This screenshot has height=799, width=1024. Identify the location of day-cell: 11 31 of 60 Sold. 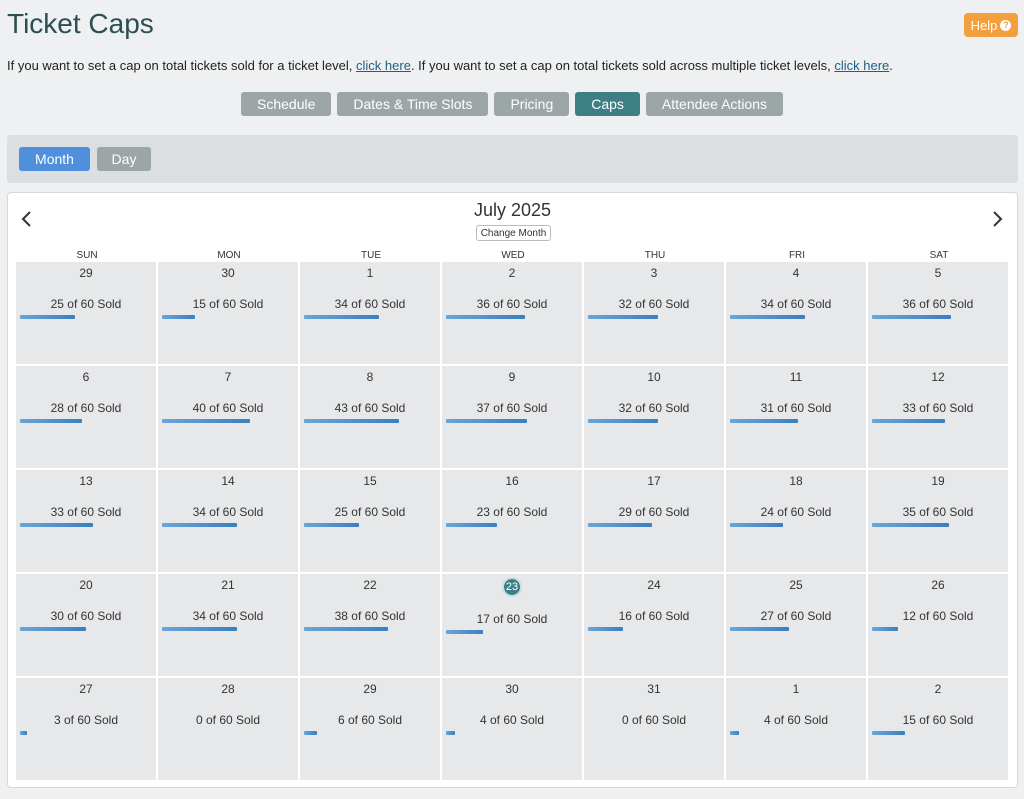
(796, 417).